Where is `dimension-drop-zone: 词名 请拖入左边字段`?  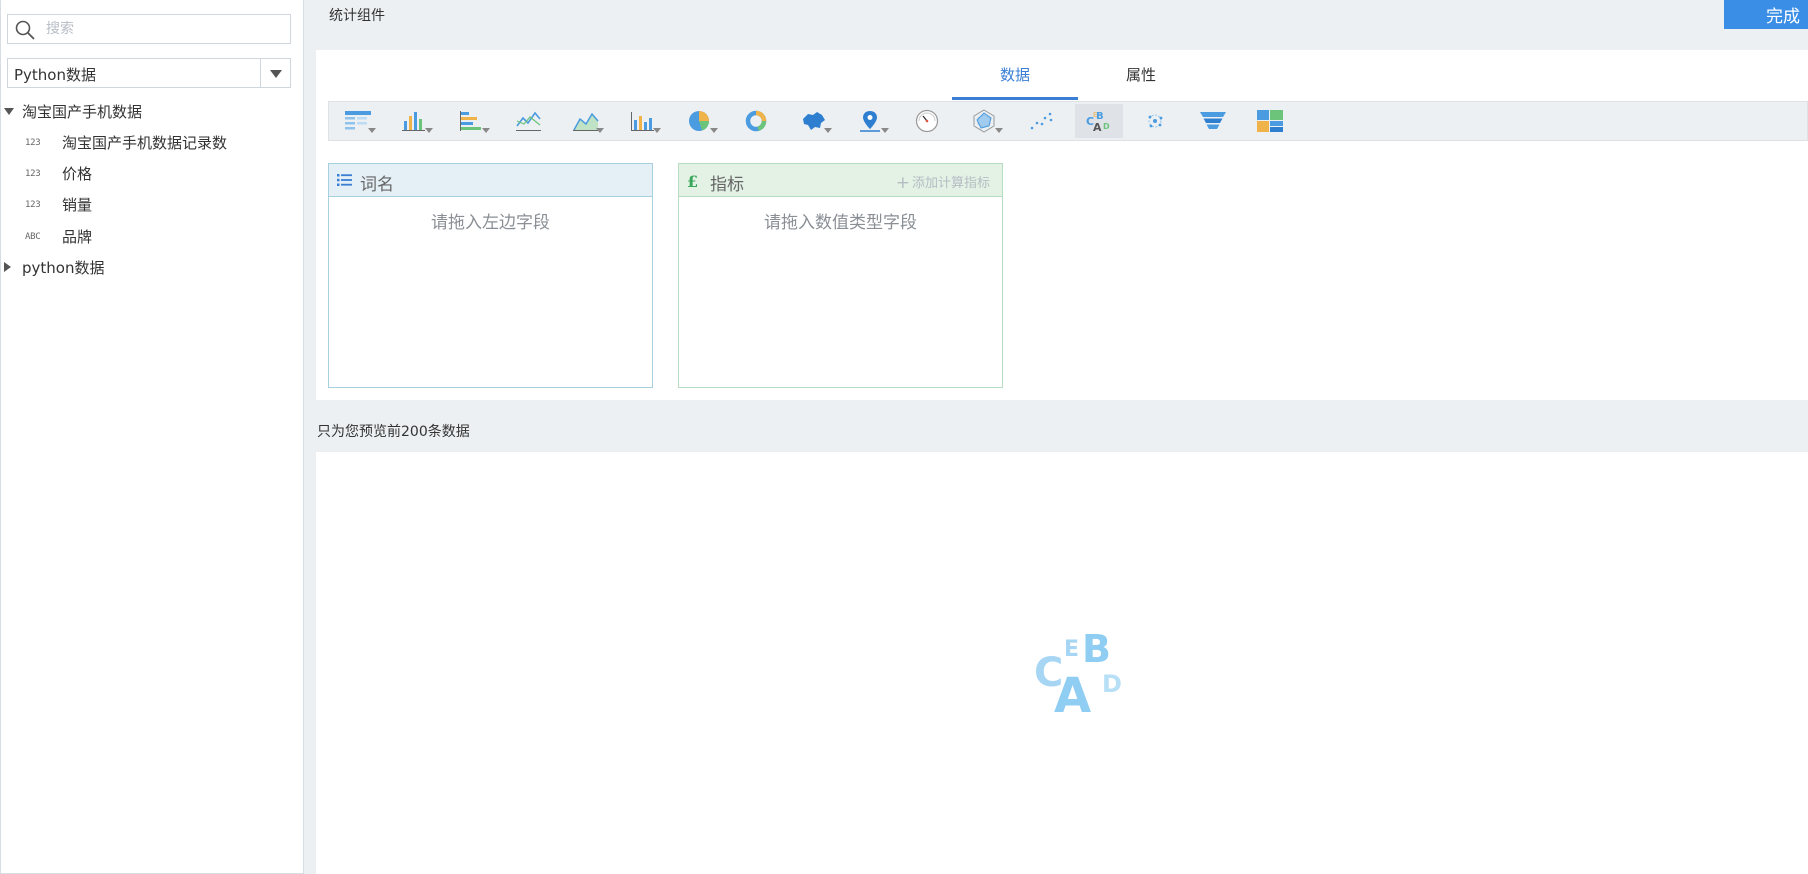
dimension-drop-zone: 词名 请拖入左边字段 is located at coordinates (490, 275).